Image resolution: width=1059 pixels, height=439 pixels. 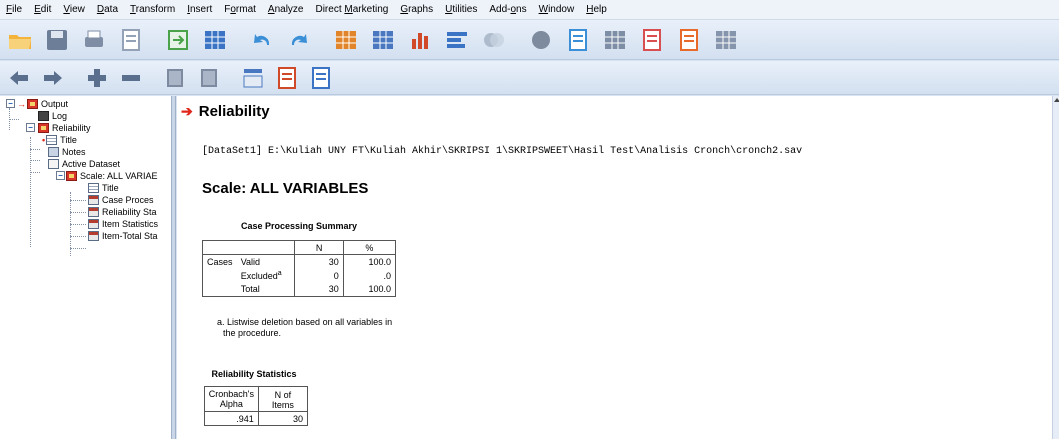 What do you see at coordinates (596, 9) in the screenshot?
I see `menu-help: Help` at bounding box center [596, 9].